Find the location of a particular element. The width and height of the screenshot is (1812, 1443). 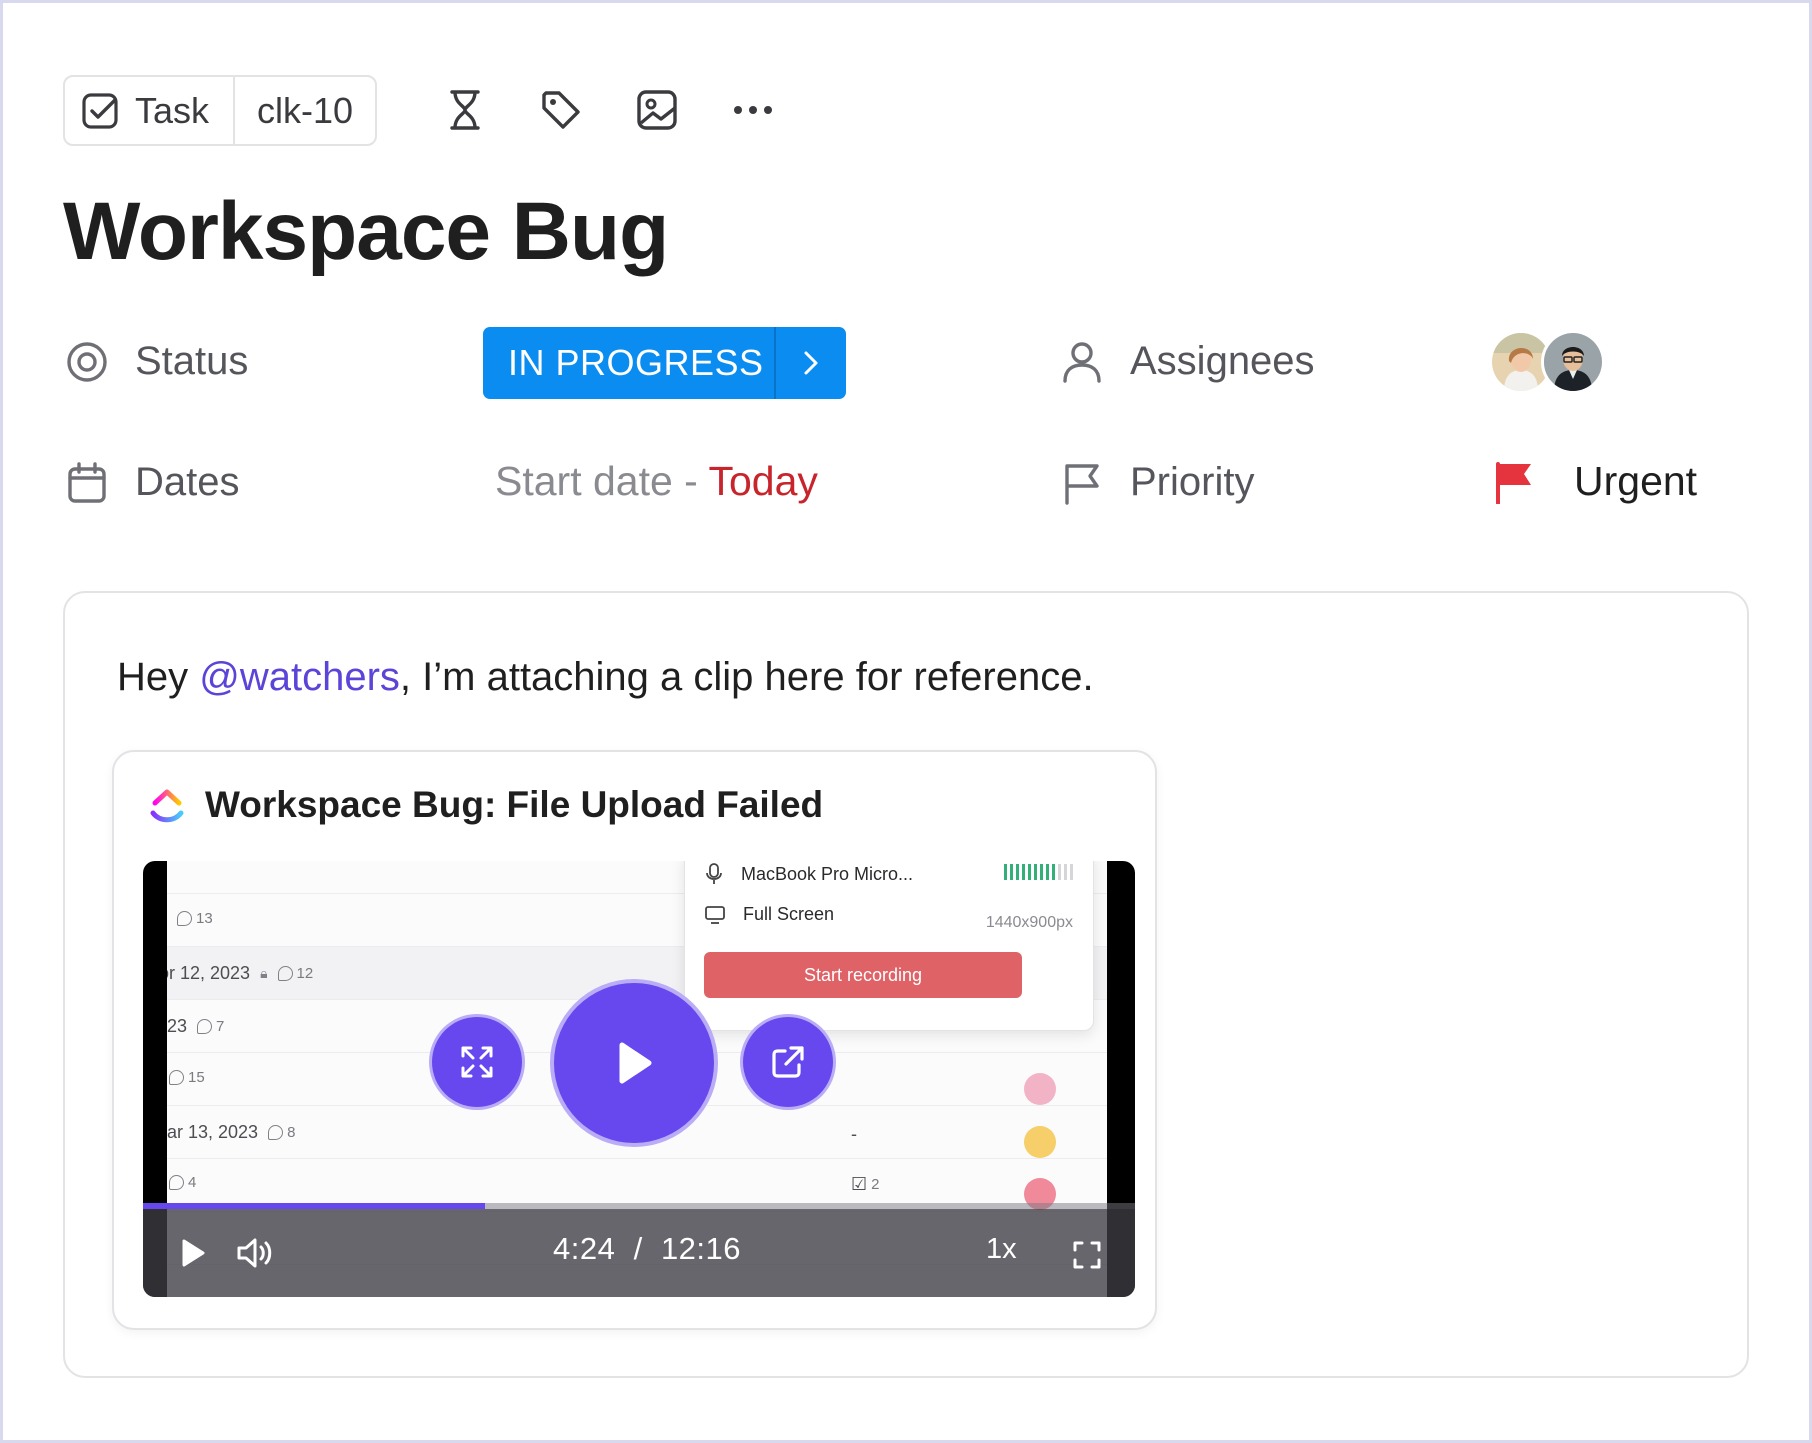

row-dash: - is located at coordinates (854, 1134).